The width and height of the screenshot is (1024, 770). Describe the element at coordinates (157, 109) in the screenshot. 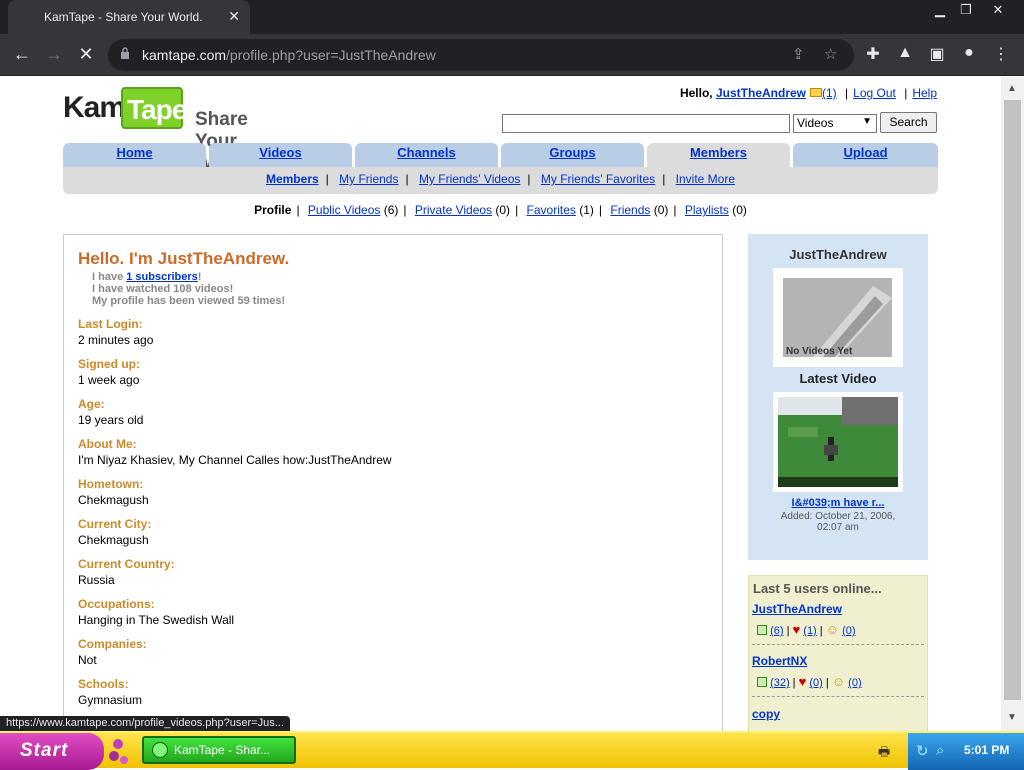

I see `logo-tape-text: Tape` at that location.